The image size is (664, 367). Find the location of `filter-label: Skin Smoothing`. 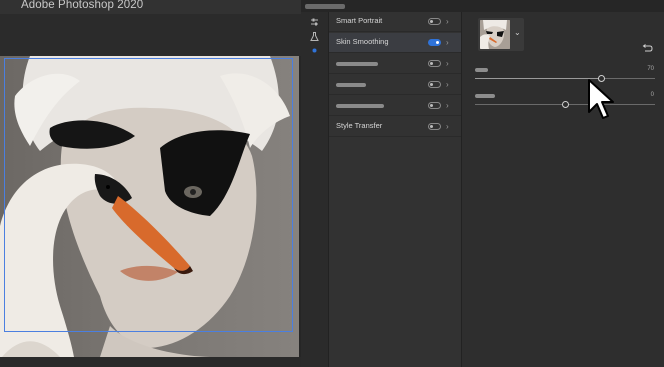

filter-label: Skin Smoothing is located at coordinates (362, 41).